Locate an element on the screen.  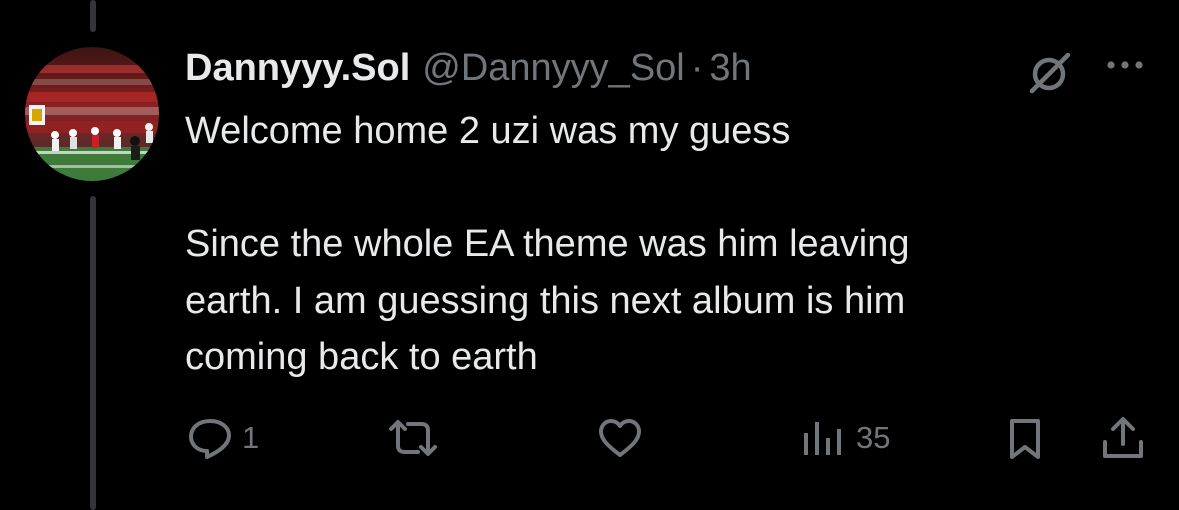
reply-icon is located at coordinates (210, 439).